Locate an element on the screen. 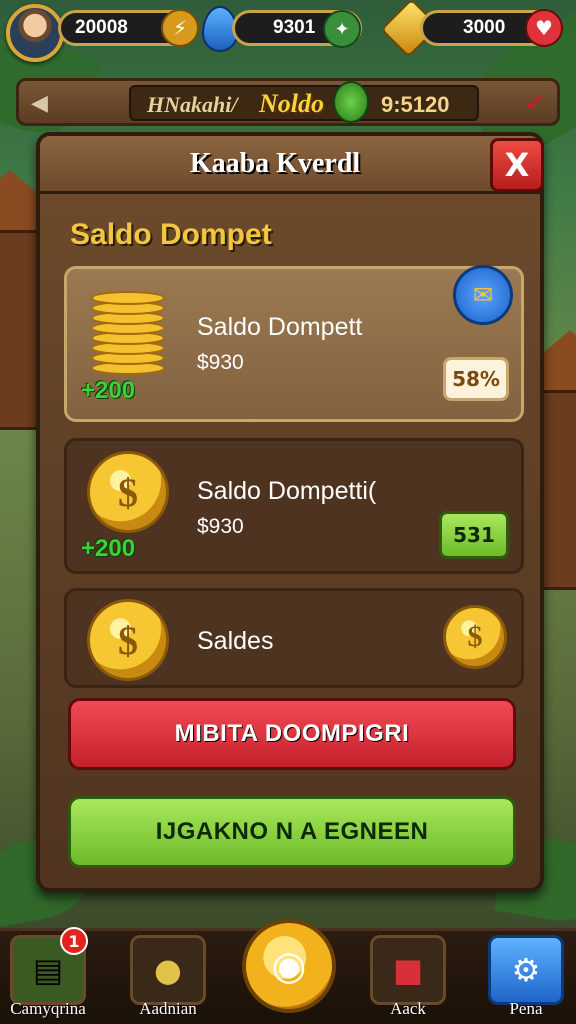  card-2-tag: 531 is located at coordinates (474, 535).